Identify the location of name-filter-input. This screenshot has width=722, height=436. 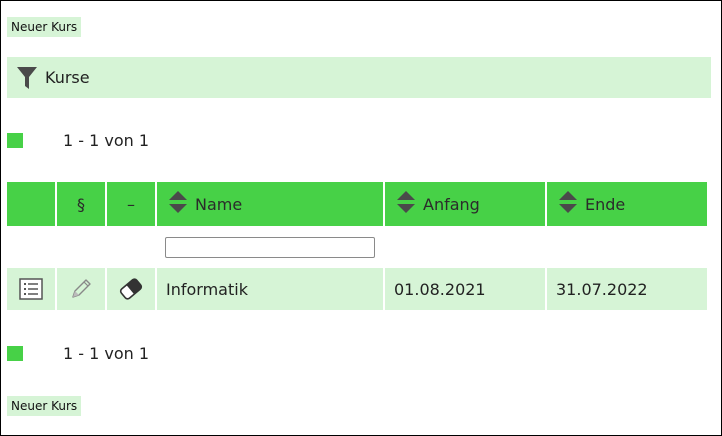
(270, 247).